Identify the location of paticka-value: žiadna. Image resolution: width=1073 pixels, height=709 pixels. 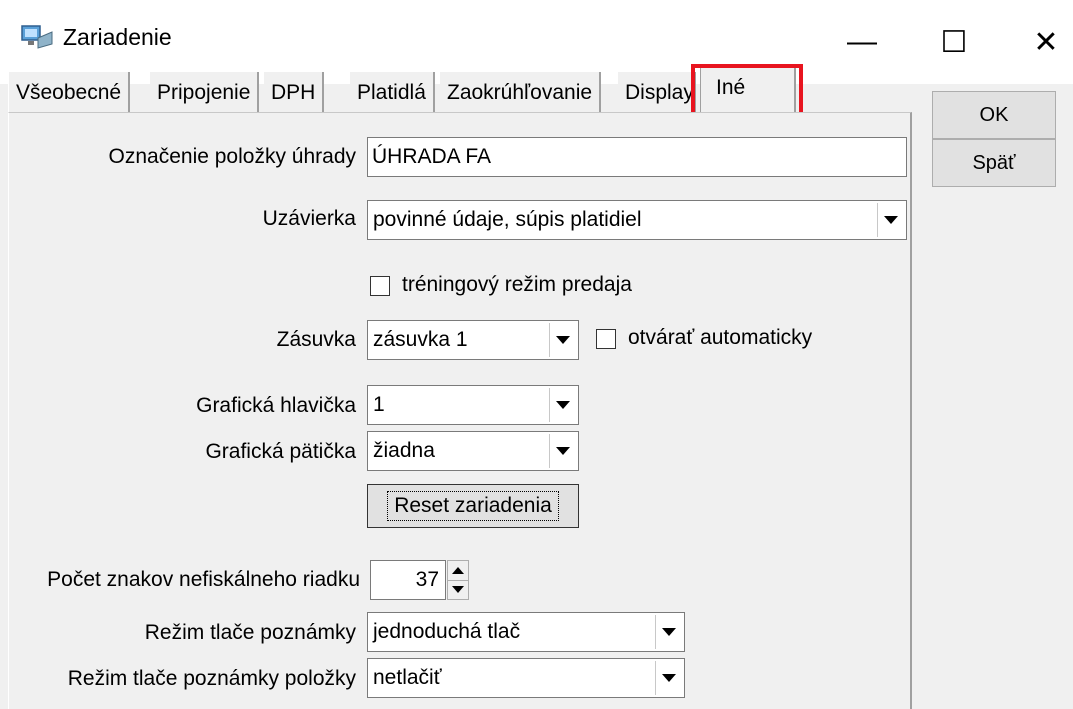
(404, 450).